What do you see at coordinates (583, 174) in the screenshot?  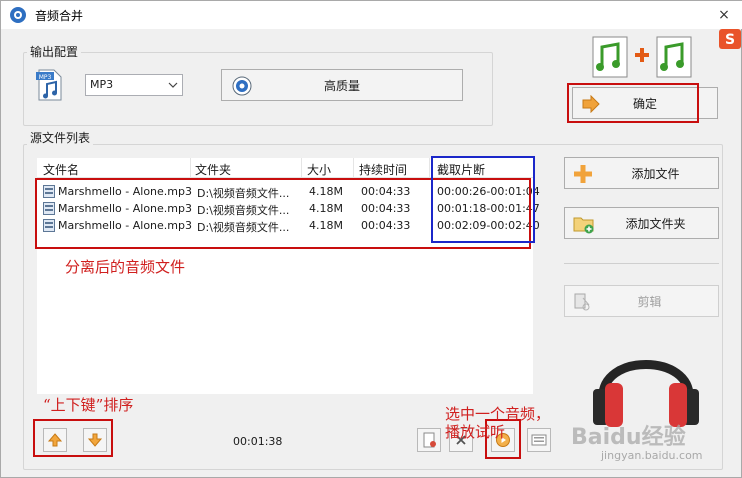 I see `add-icon` at bounding box center [583, 174].